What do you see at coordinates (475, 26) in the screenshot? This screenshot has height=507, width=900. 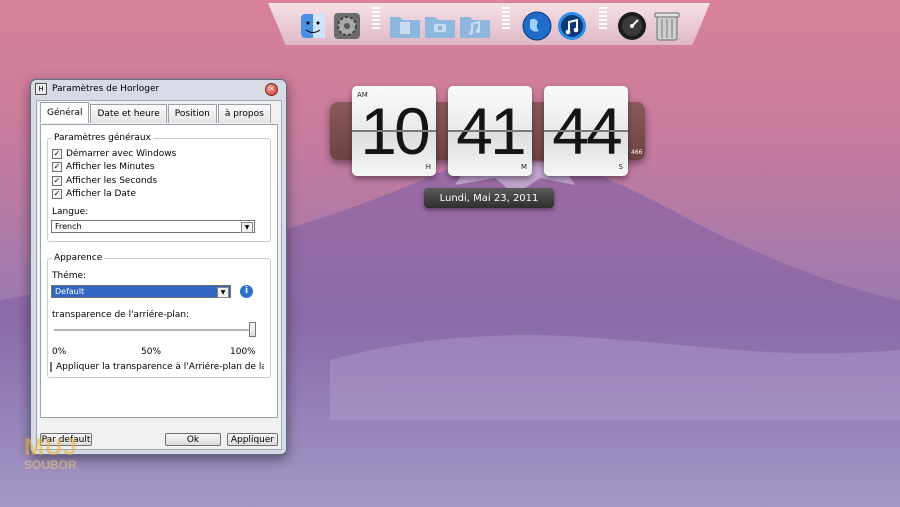 I see `music-folder-icon` at bounding box center [475, 26].